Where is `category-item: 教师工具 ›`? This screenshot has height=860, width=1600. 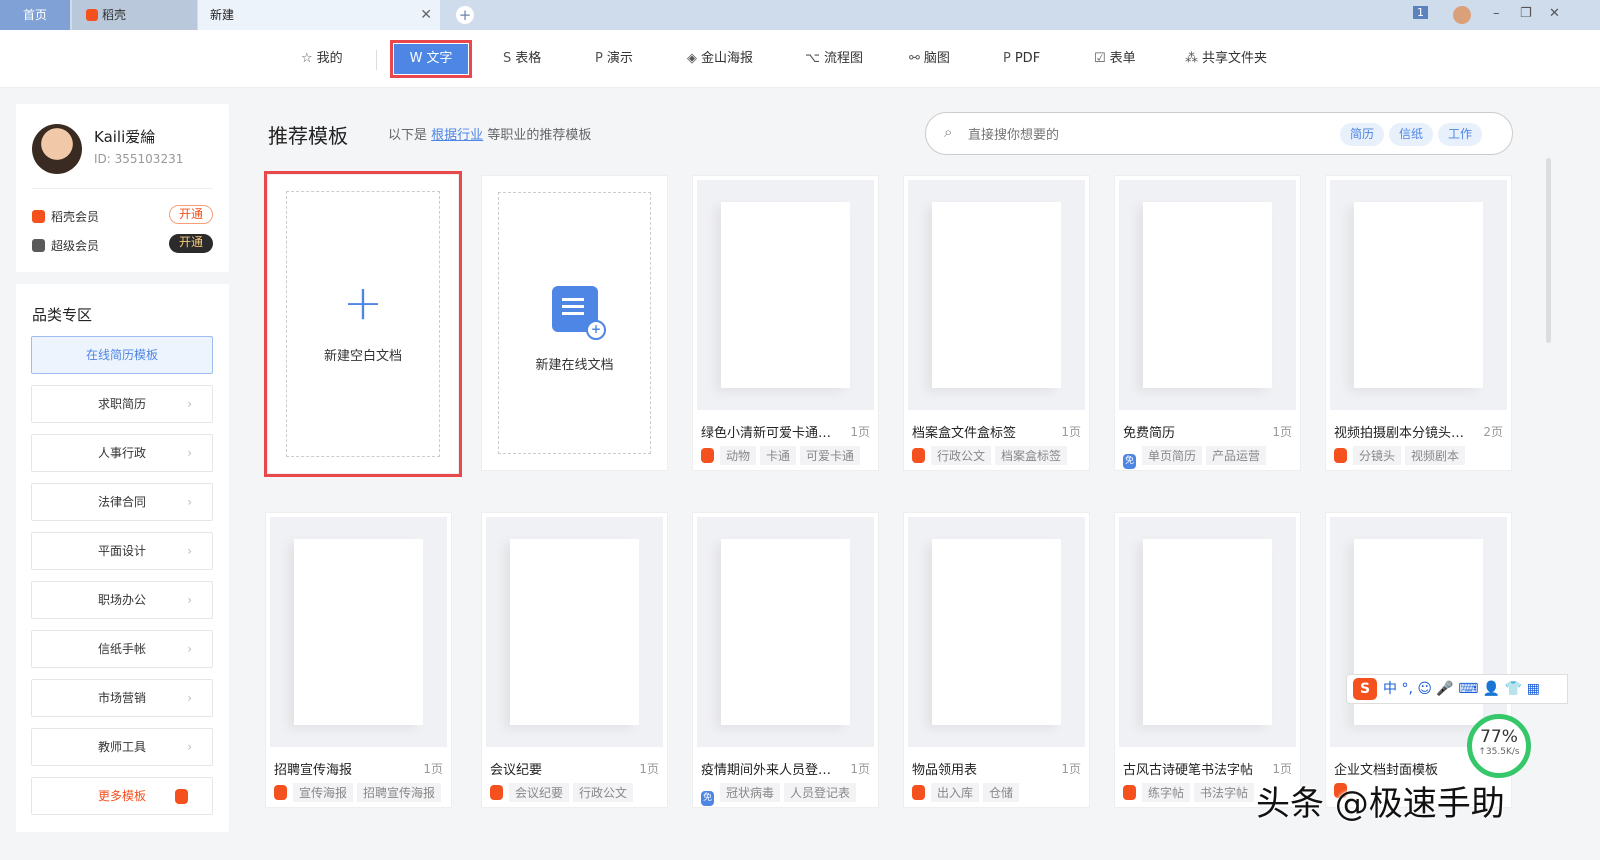
category-item: 教师工具 › is located at coordinates (122, 747).